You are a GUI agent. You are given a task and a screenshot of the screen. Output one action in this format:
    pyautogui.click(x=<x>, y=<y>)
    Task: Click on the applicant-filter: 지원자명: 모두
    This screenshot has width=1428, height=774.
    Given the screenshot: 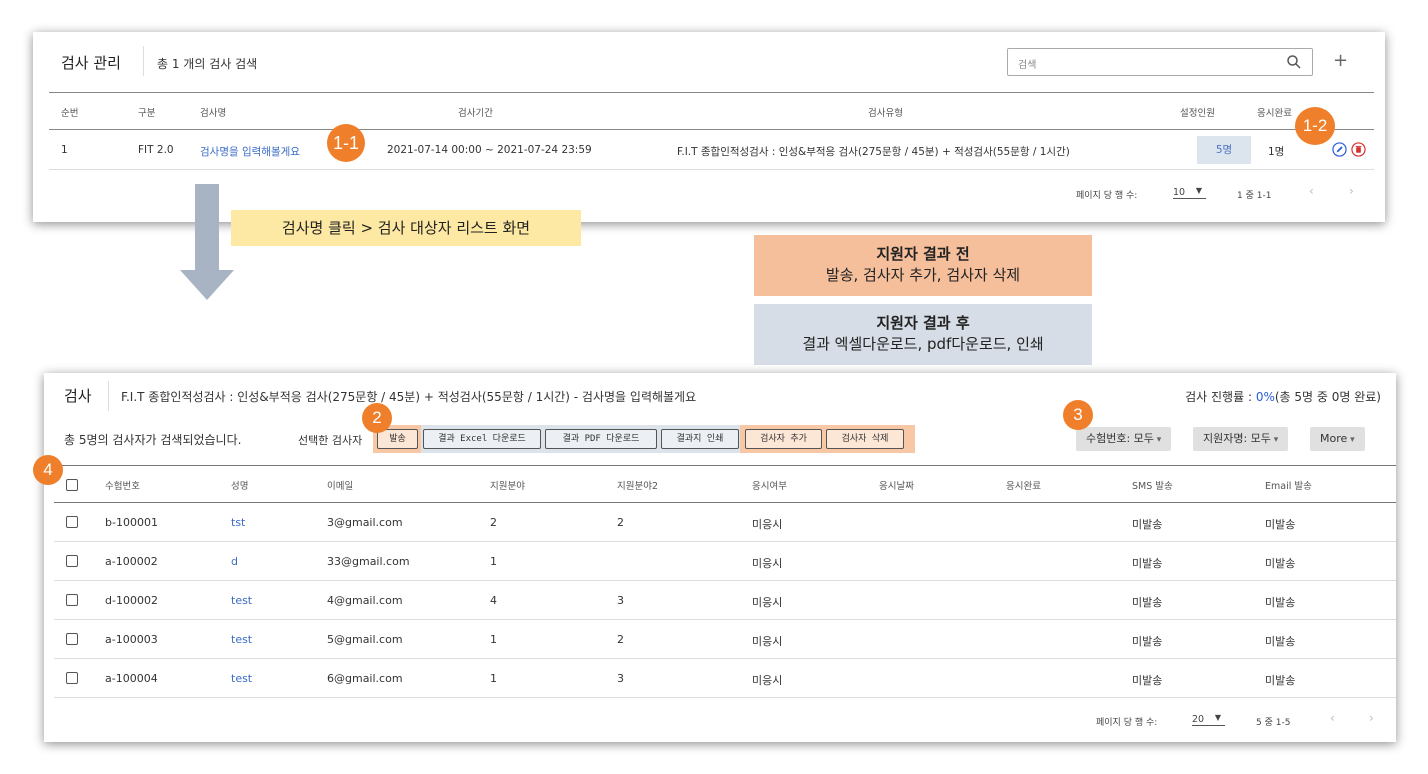 What is the action you would take?
    pyautogui.click(x=1241, y=439)
    